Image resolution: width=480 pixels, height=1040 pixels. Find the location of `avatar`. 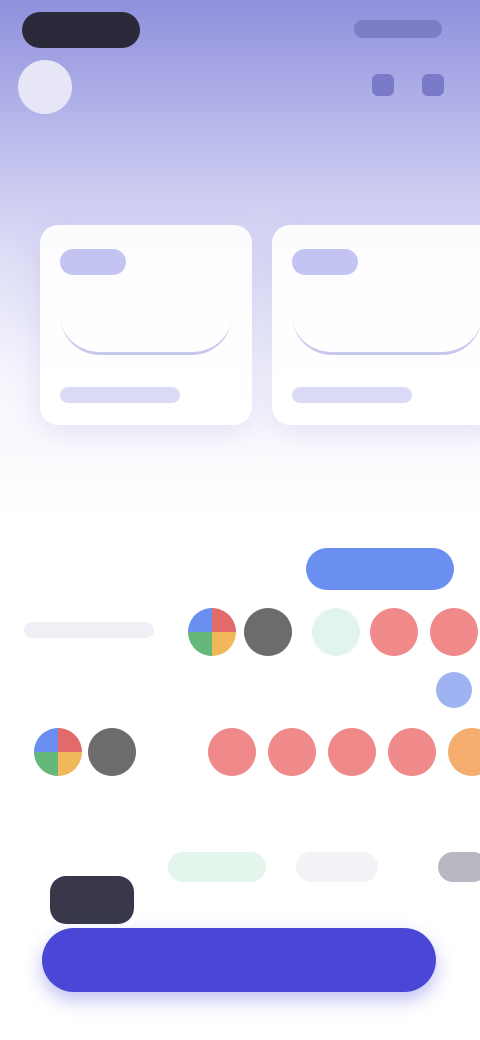

avatar is located at coordinates (45, 87).